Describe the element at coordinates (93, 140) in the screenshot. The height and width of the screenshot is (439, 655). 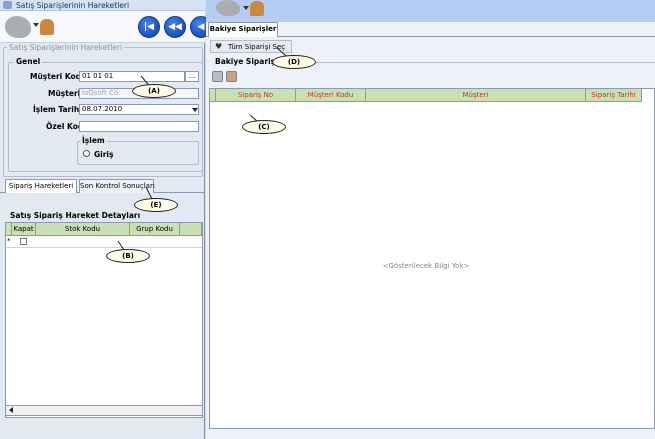
I see `transaction-group-title: İşlem` at that location.